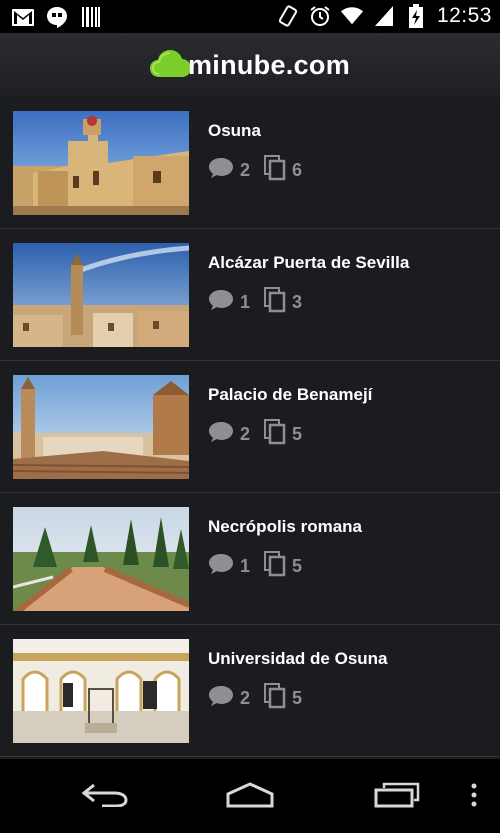  Describe the element at coordinates (297, 302) in the screenshot. I see `photo-count: 3` at that location.